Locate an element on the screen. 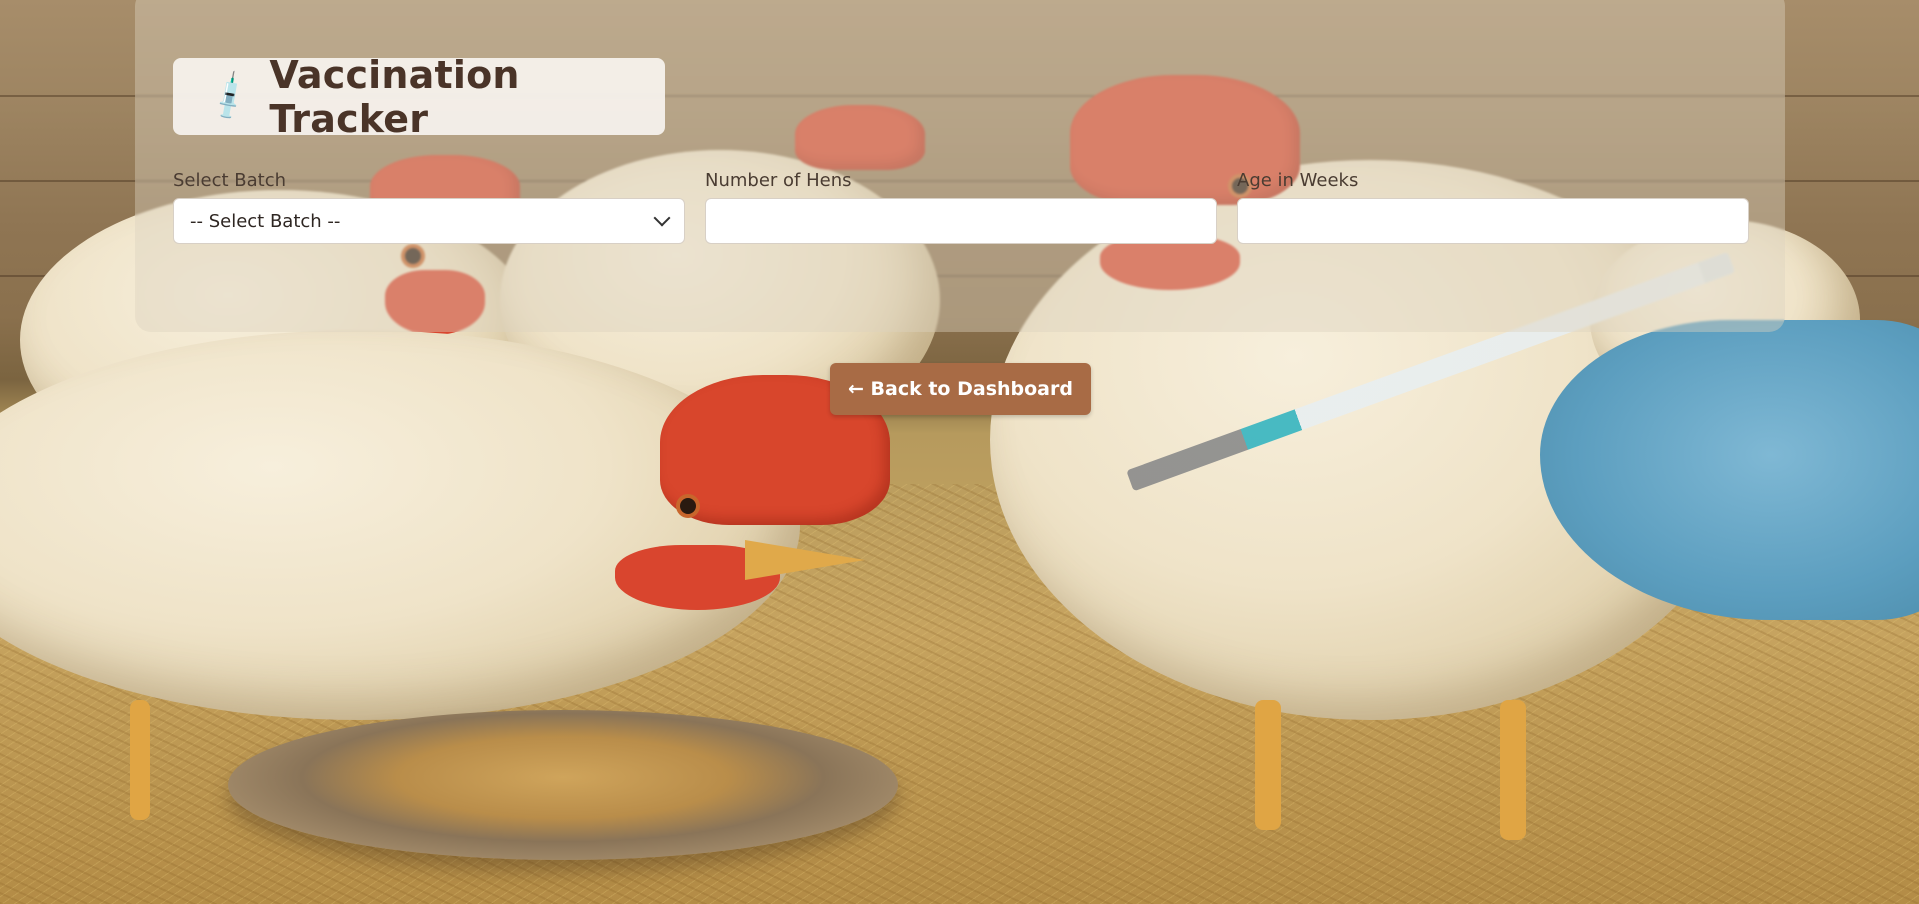 The image size is (1919, 904). page-title-card: 💉 Vaccination Tracker is located at coordinates (419, 97).